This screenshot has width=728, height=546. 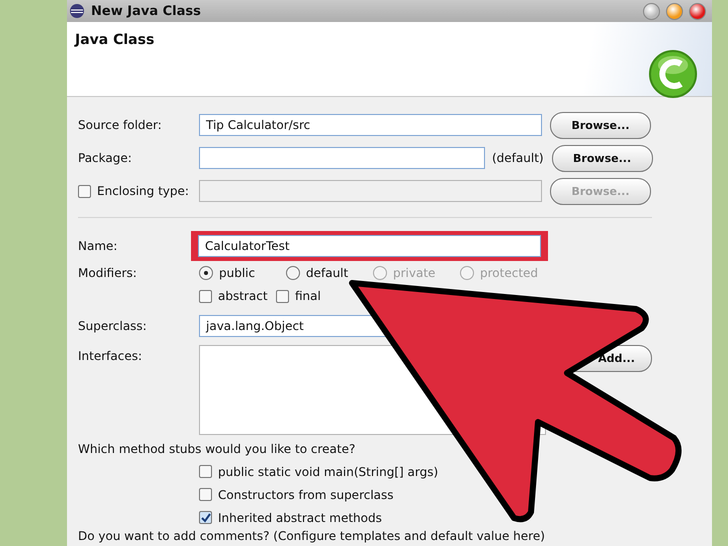 I want to click on eclipse-icon, so click(x=77, y=11).